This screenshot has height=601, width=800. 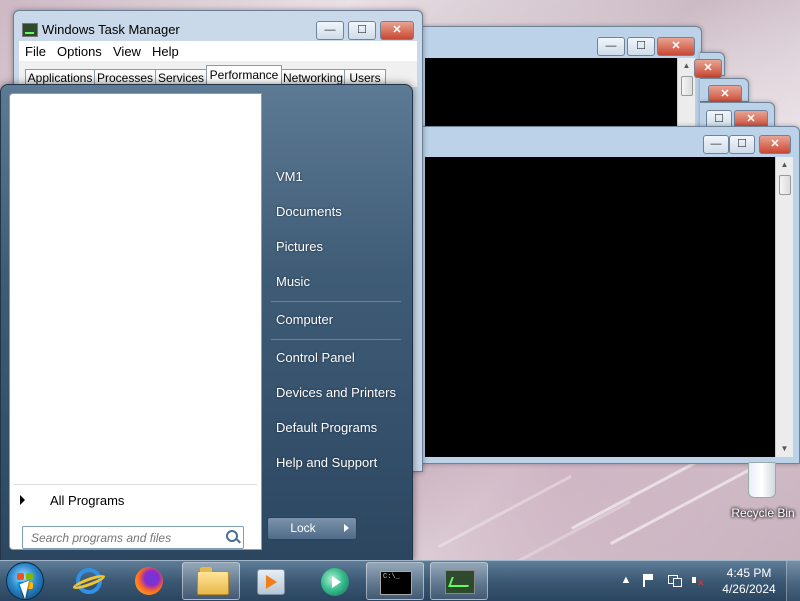 What do you see at coordinates (626, 580) in the screenshot?
I see `show-hidden-icons-arrow-icon: ▲` at bounding box center [626, 580].